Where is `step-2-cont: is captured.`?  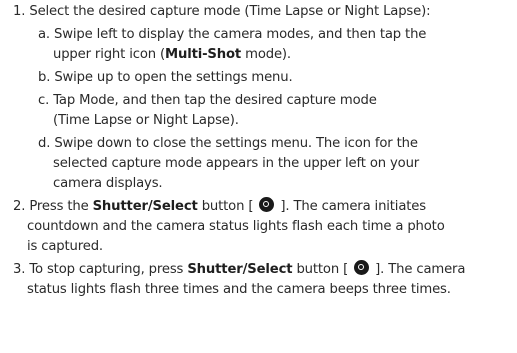 step-2-cont: is captured. is located at coordinates (65, 247).